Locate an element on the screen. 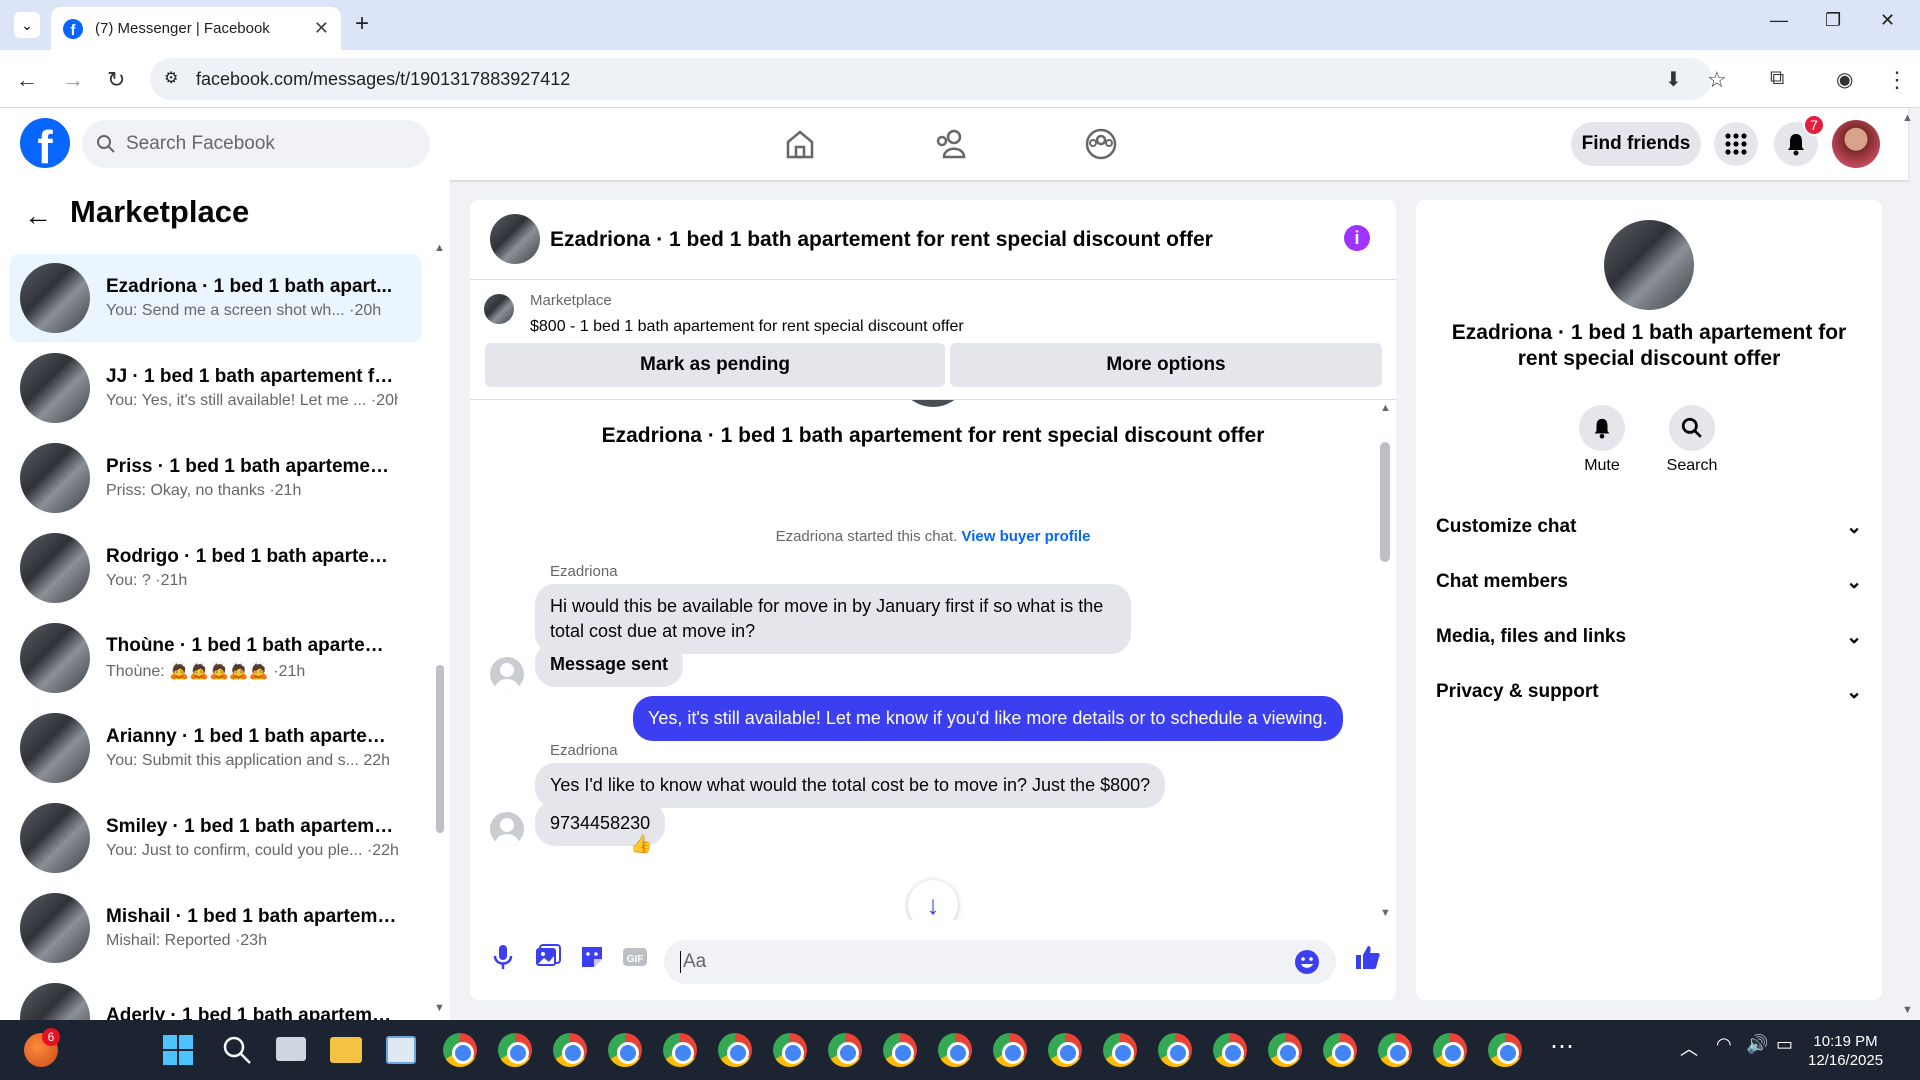 The width and height of the screenshot is (1920, 1080). site-info-icon: ⚙ is located at coordinates (171, 78).